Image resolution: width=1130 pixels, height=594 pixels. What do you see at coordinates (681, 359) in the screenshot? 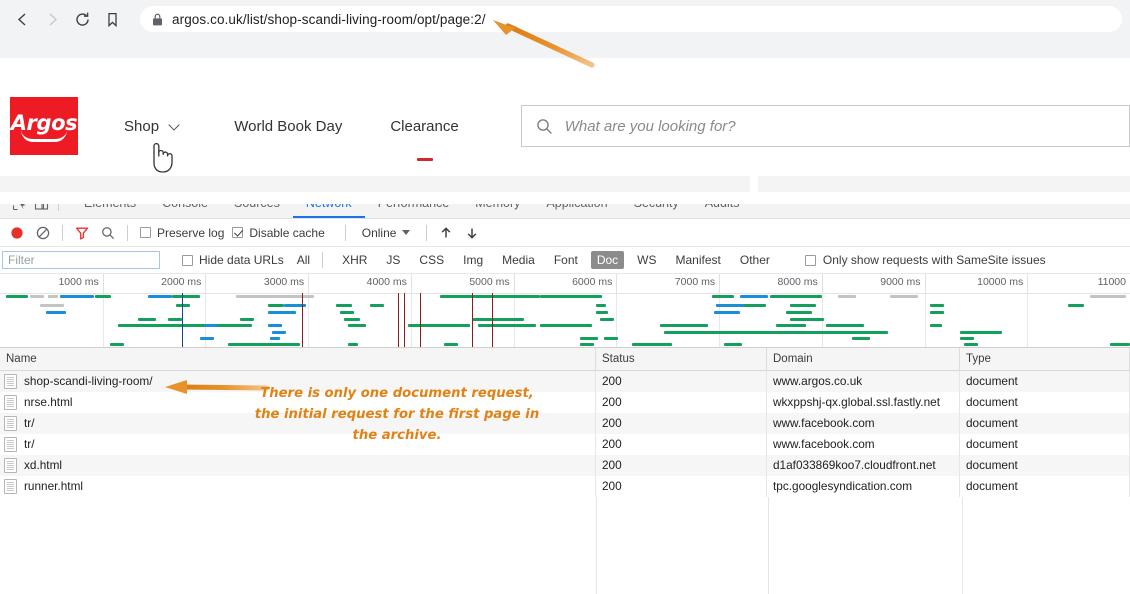
I see `column-header-status: Status` at bounding box center [681, 359].